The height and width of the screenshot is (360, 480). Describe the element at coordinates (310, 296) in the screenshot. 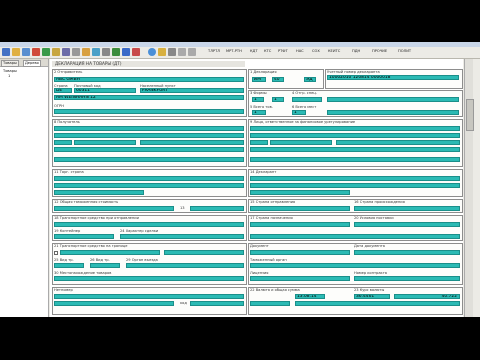

I see `date-field: 13.08.14` at that location.